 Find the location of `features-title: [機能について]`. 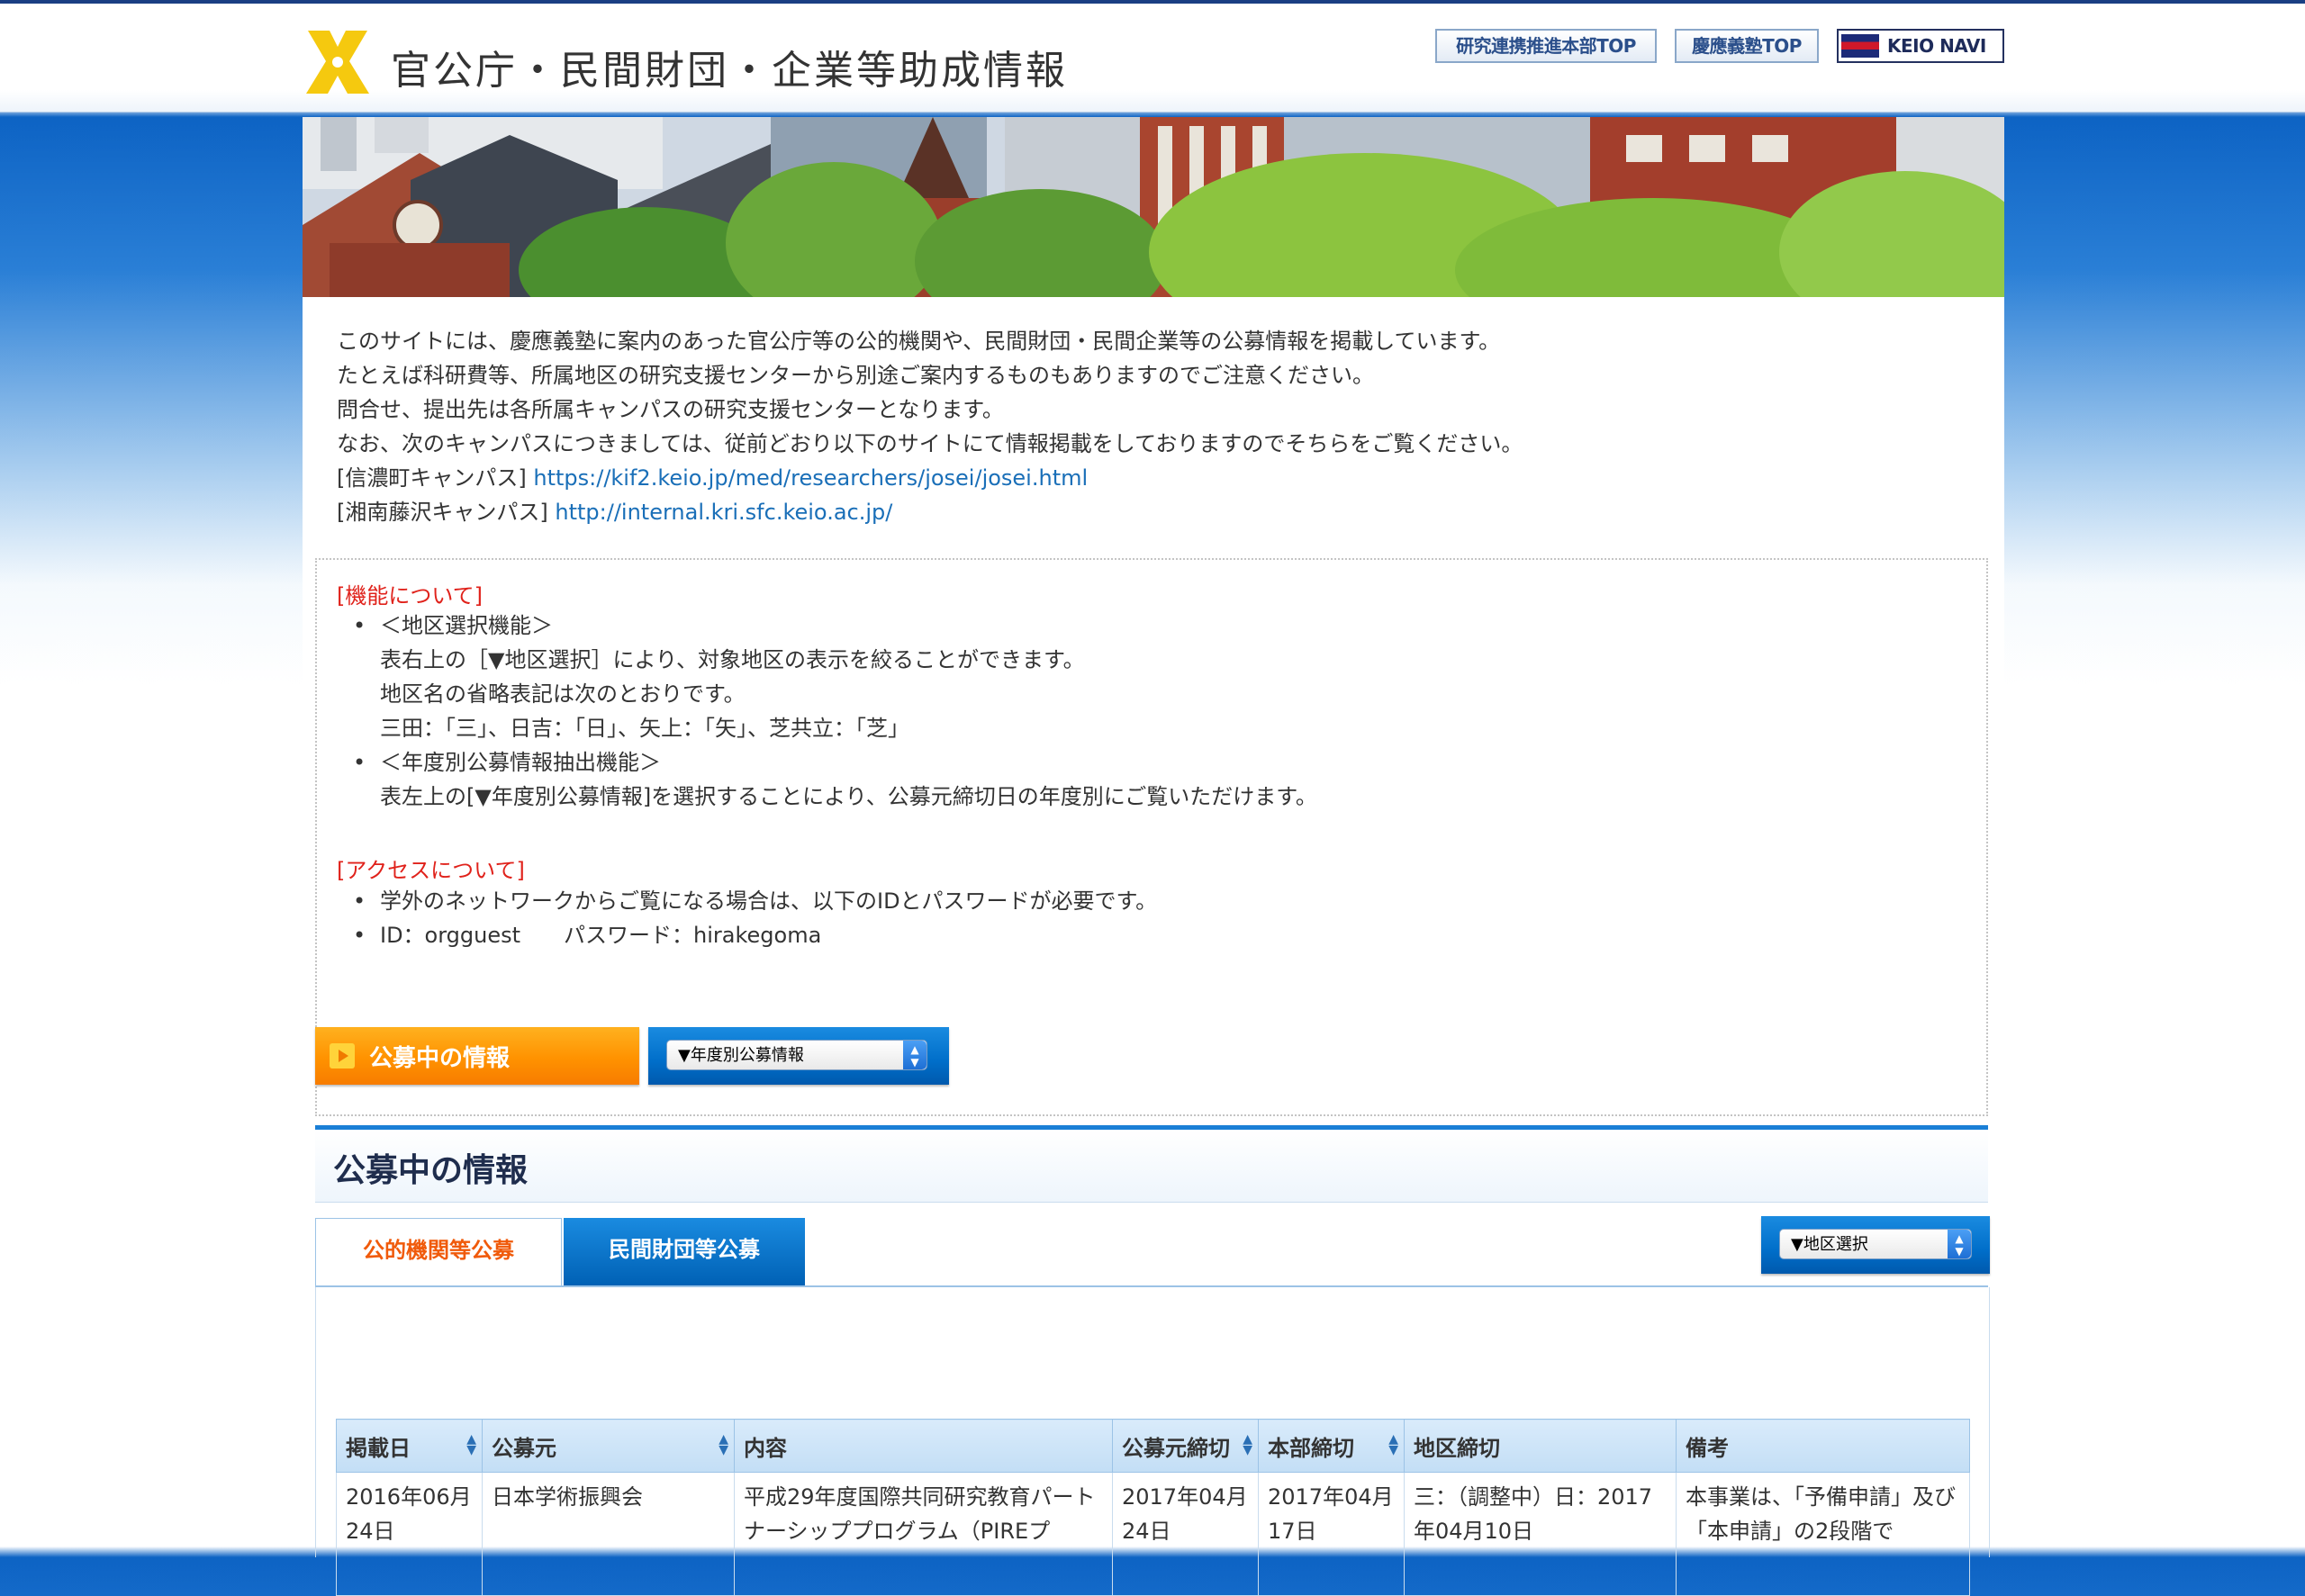

features-title: [機能について] is located at coordinates (410, 596).